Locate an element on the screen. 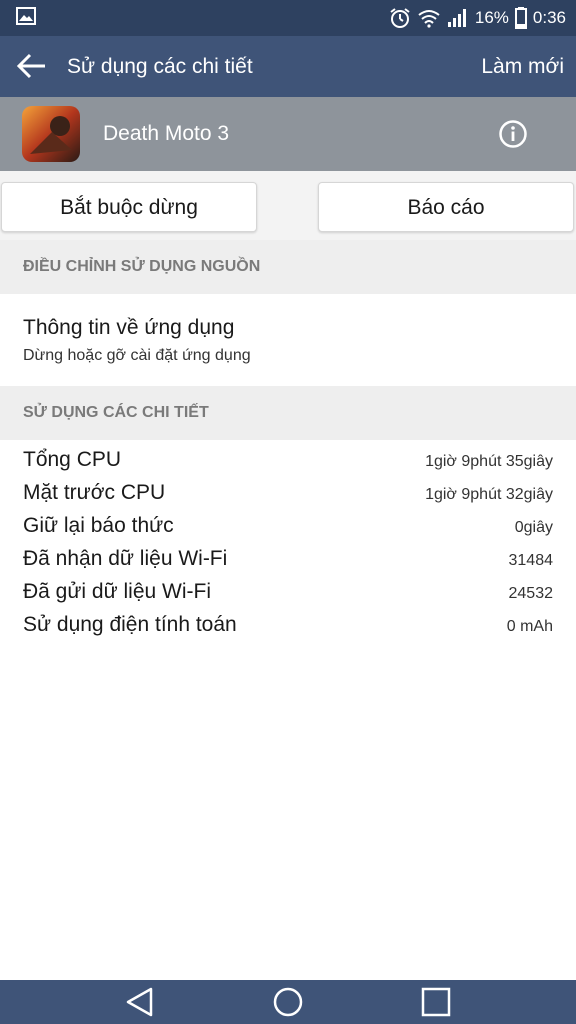 This screenshot has width=576, height=1024. app-info-title: Thông tin về ứng dụng is located at coordinates (129, 327).